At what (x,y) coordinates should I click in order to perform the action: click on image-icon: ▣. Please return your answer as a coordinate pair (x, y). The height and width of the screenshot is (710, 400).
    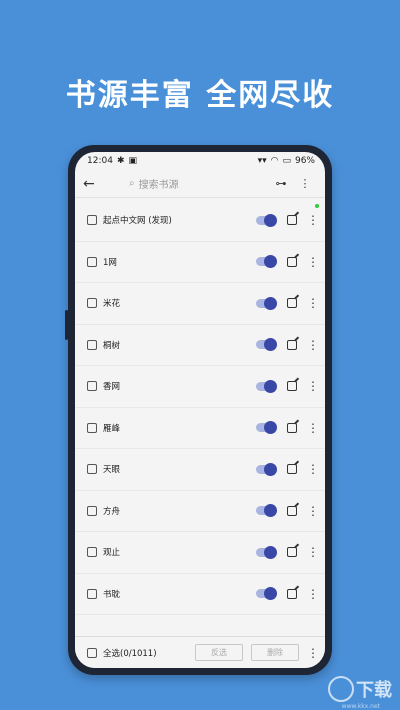
    Looking at the image, I should click on (132, 161).